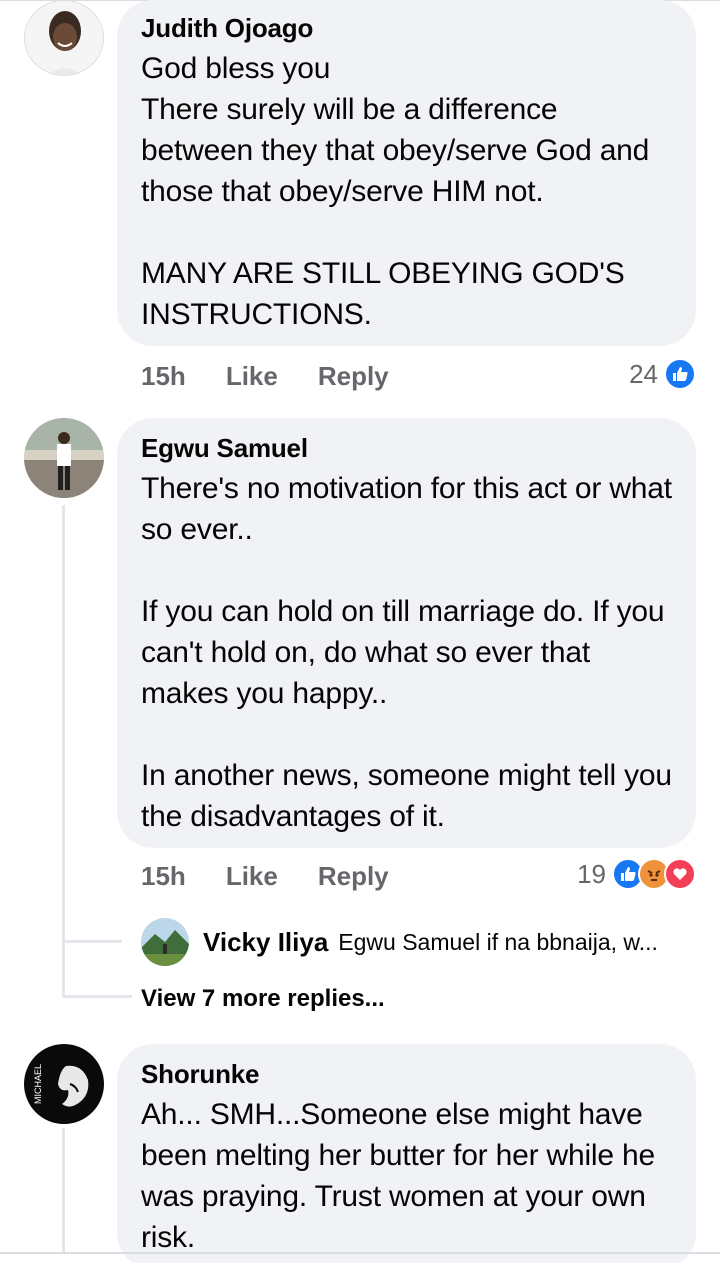 This screenshot has width=720, height=1263. I want to click on avatar-vicky, so click(165, 942).